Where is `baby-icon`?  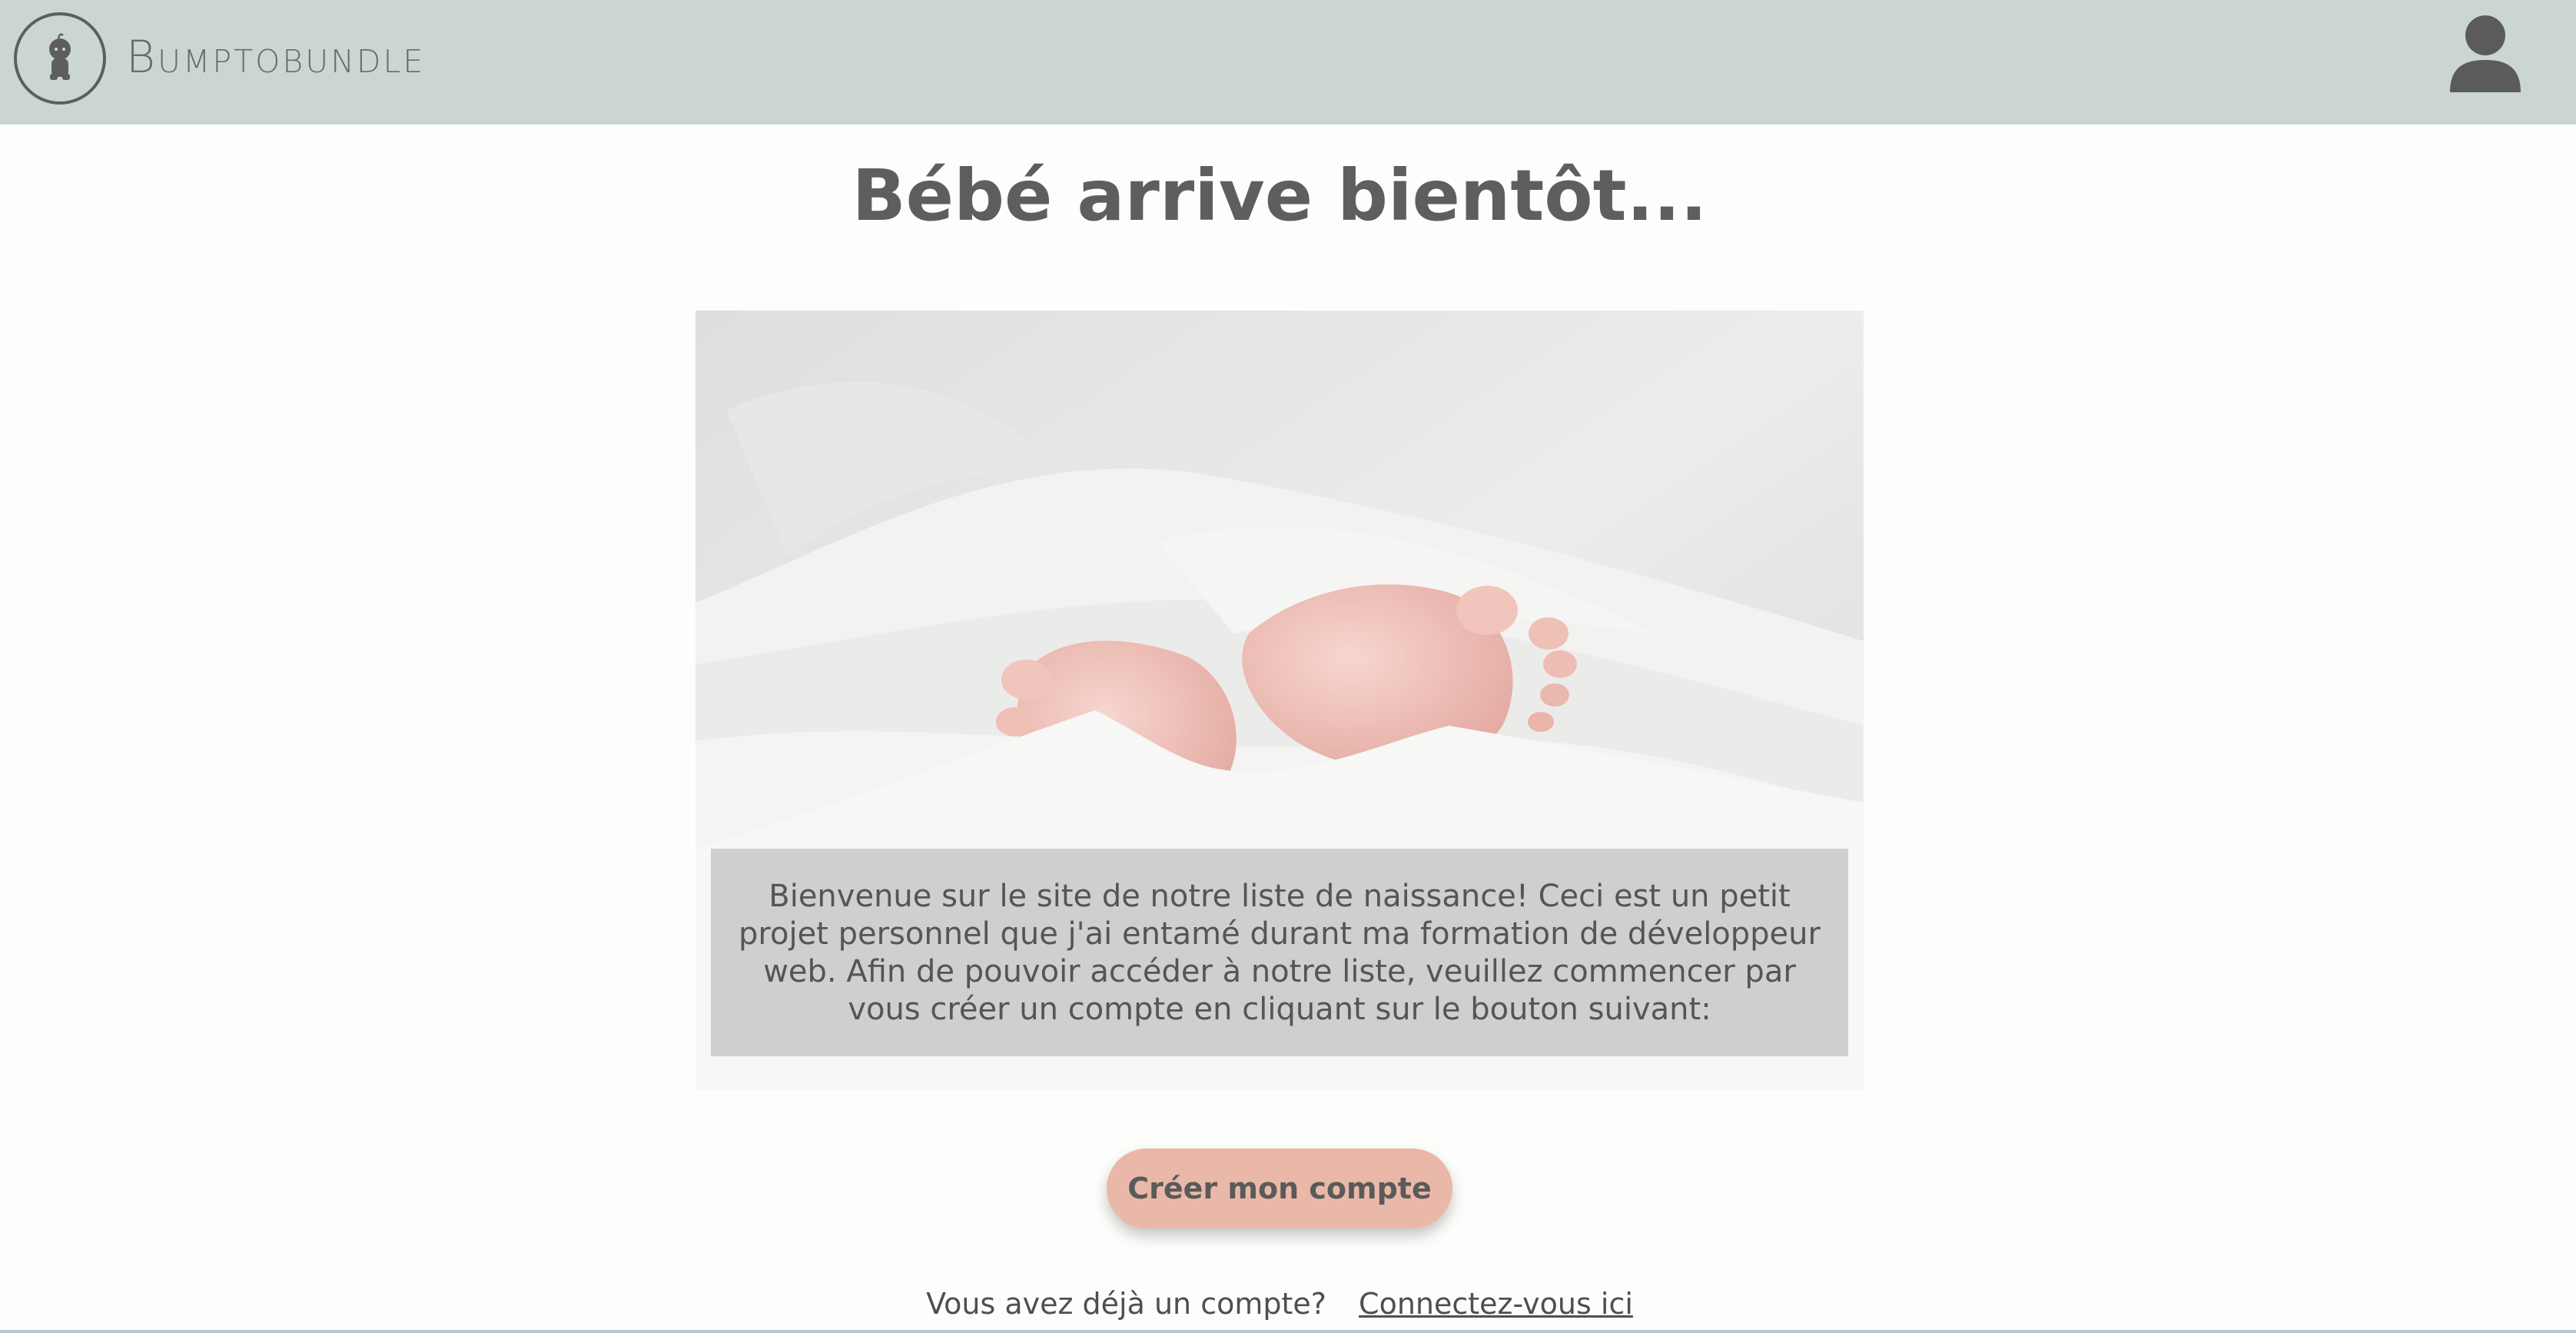
baby-icon is located at coordinates (60, 57).